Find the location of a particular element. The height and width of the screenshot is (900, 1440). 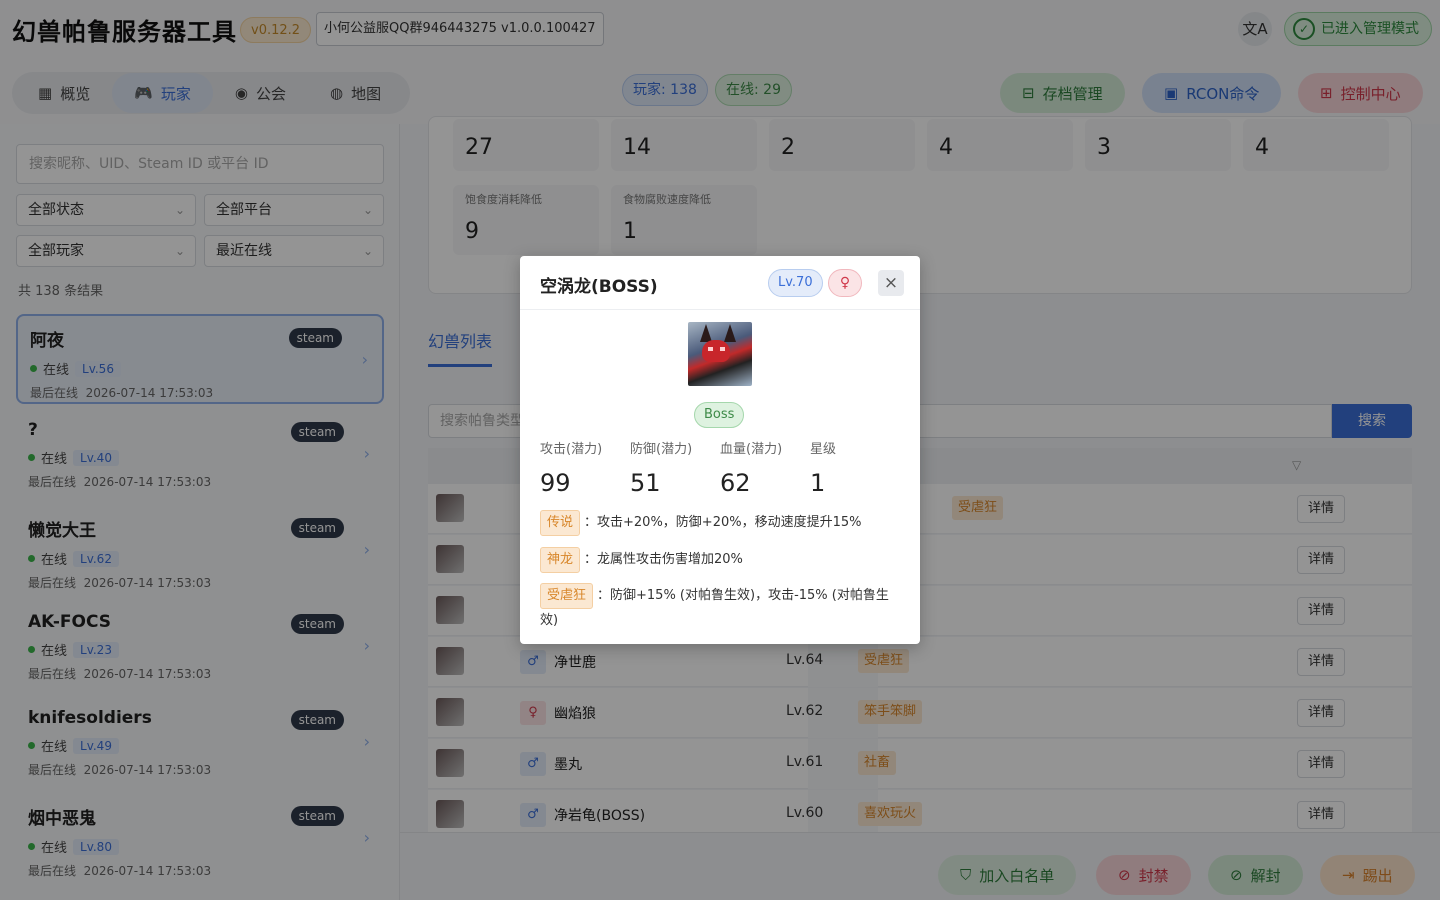

stat-value: 1 is located at coordinates (818, 483).